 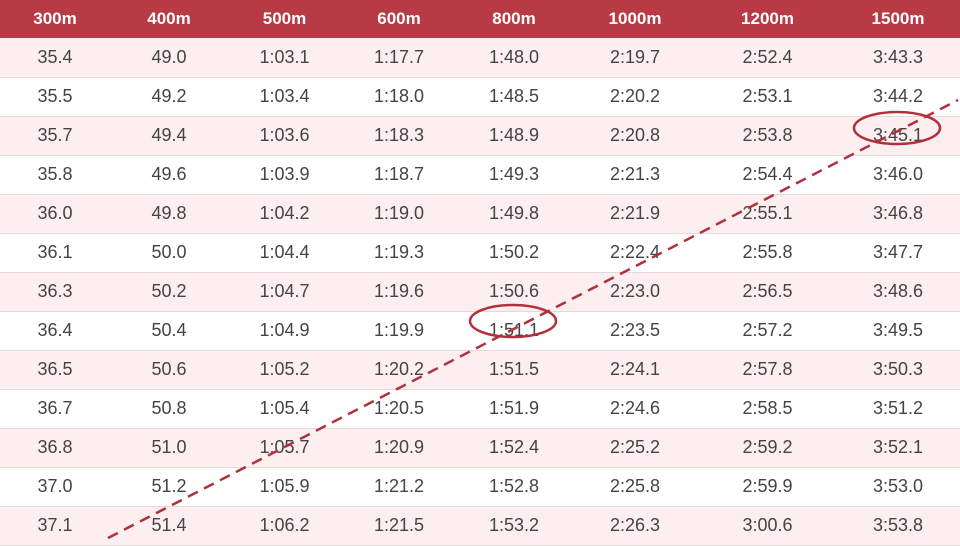 What do you see at coordinates (635, 18) in the screenshot?
I see `header-1000m: 1000m` at bounding box center [635, 18].